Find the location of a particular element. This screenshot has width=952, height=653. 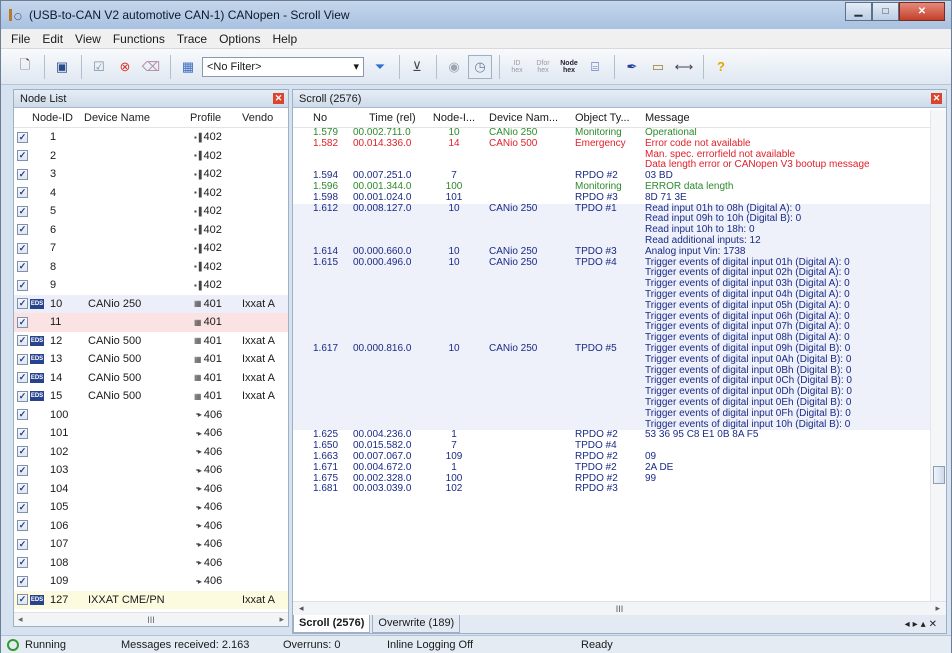

column-message: Message is located at coordinates (666, 118).